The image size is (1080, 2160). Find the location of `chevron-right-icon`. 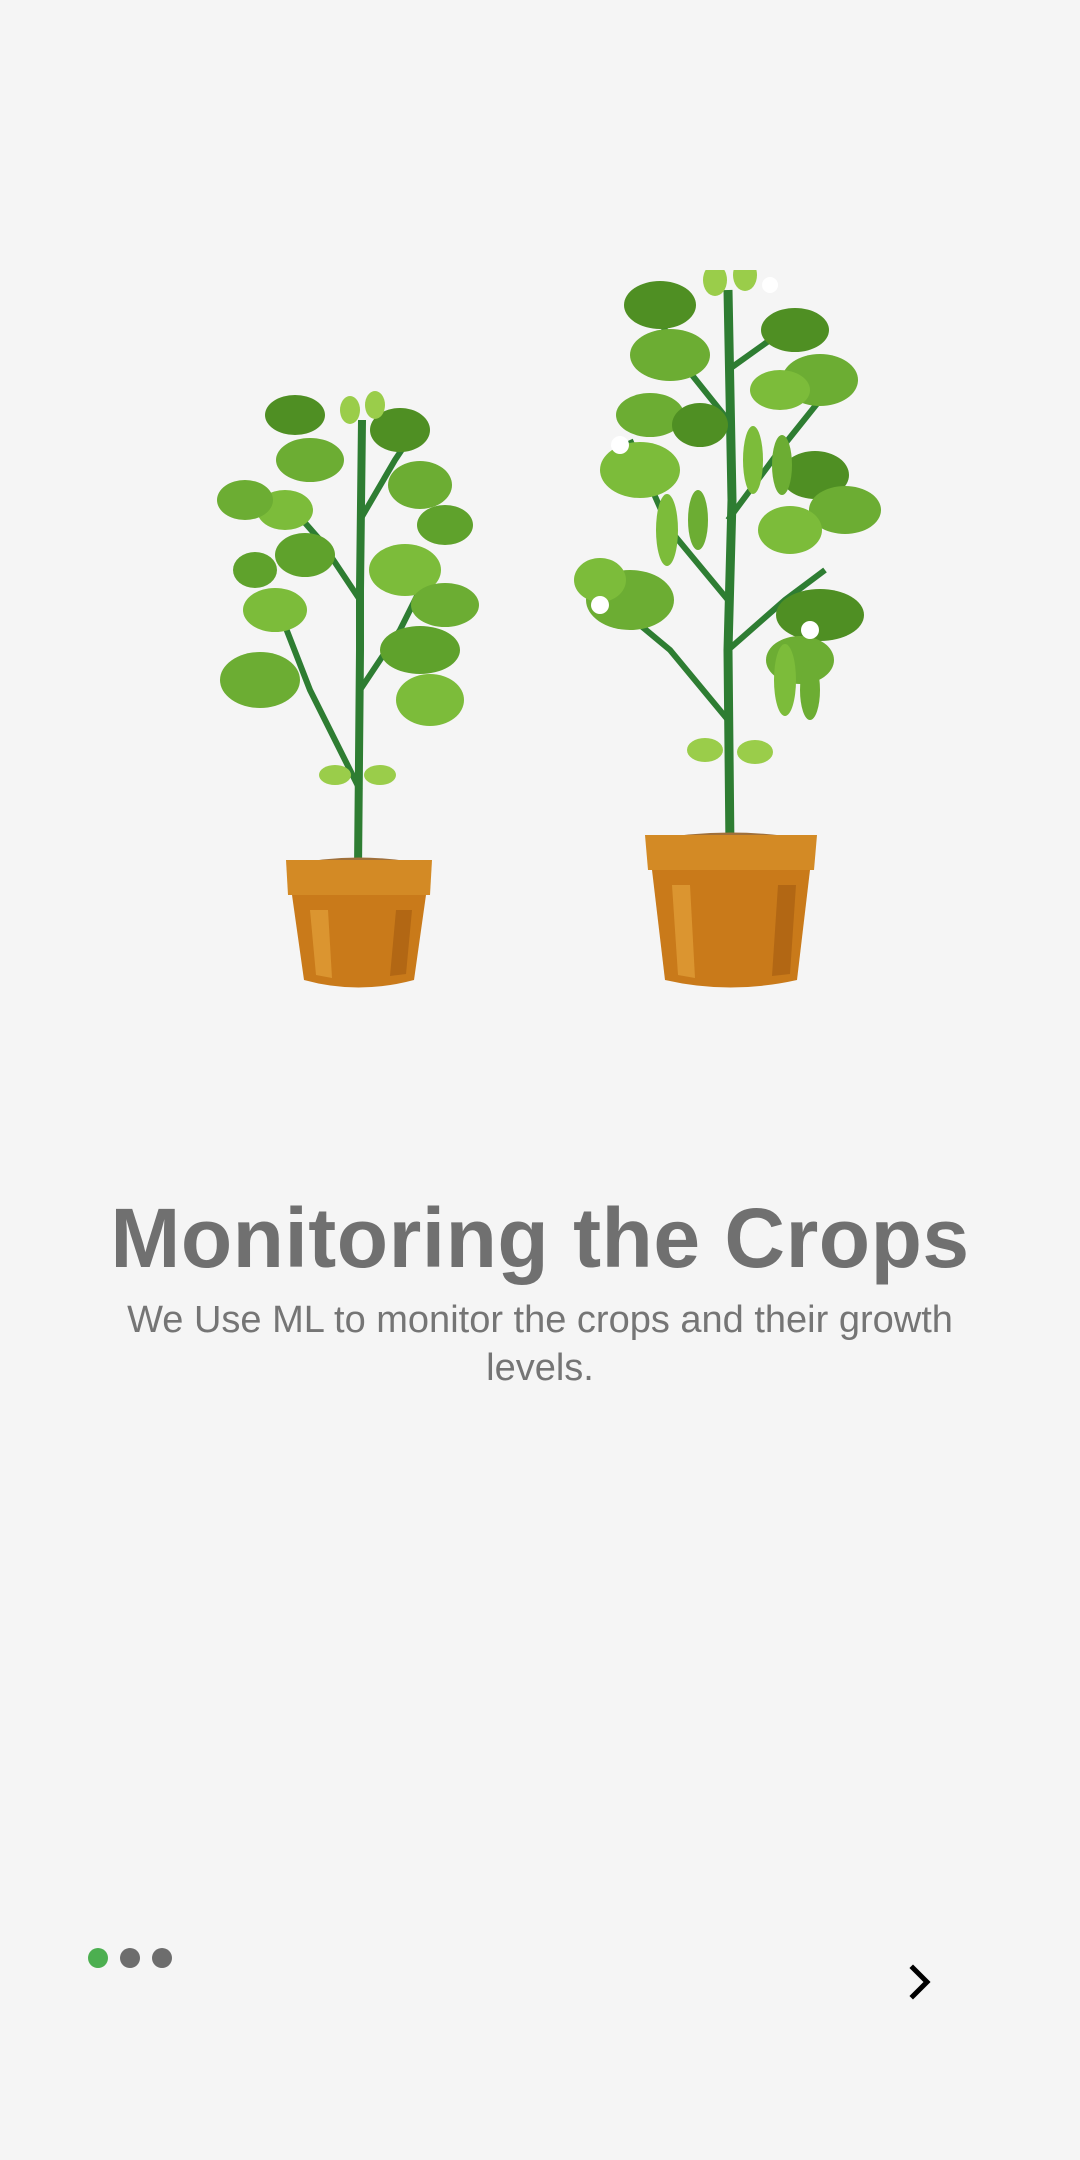

chevron-right-icon is located at coordinates (920, 1982).